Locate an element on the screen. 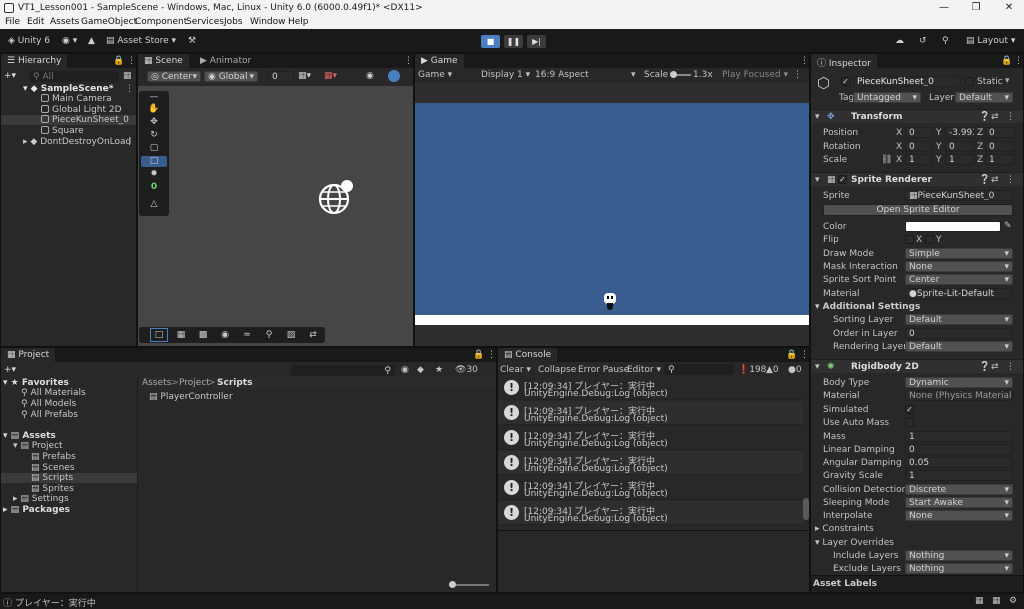  flip-x-checkbox is located at coordinates (909, 239).